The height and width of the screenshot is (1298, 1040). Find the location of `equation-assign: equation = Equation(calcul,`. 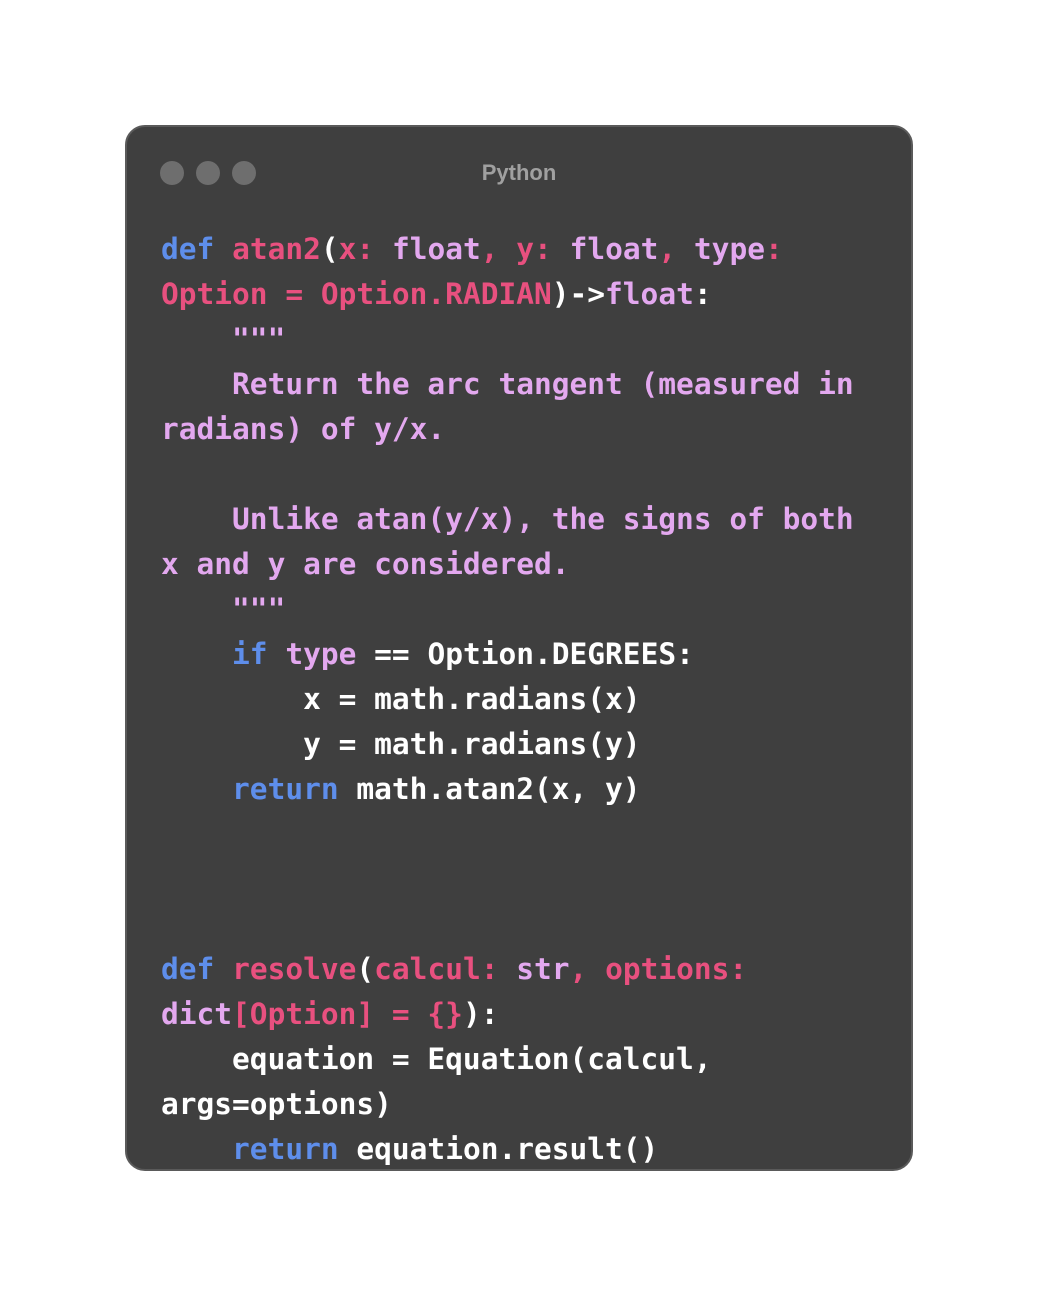

equation-assign: equation = Equation(calcul, is located at coordinates (472, 1059).